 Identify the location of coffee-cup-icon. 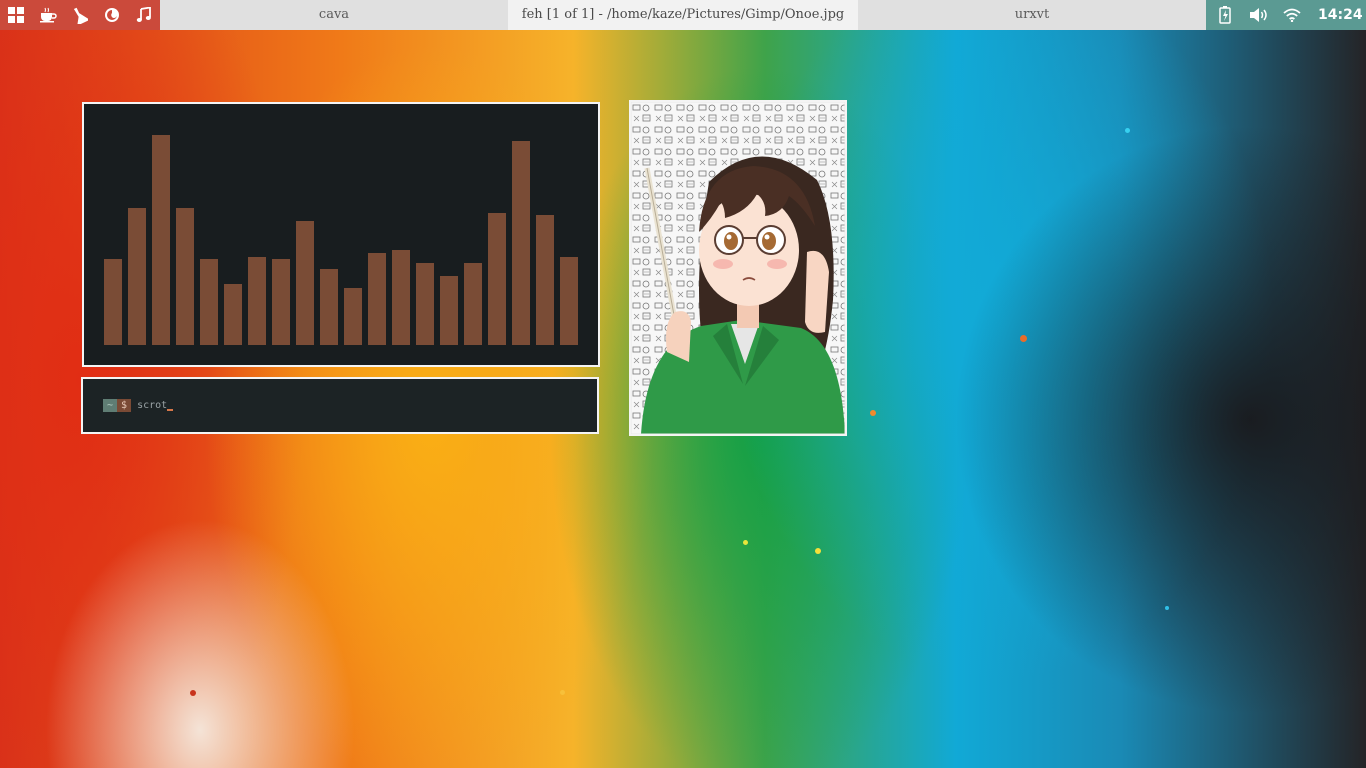
(48, 15).